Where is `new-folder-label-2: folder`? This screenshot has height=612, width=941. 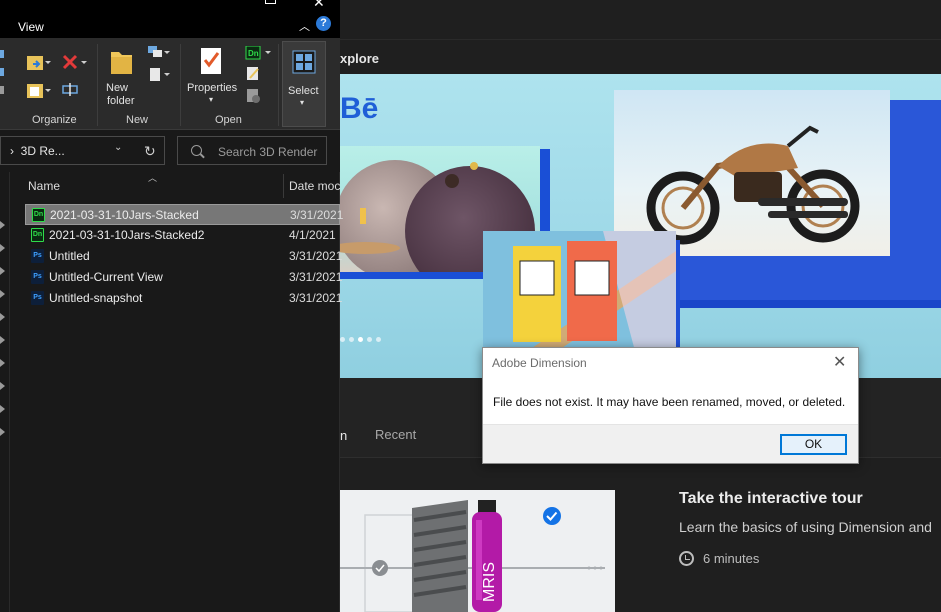 new-folder-label-2: folder is located at coordinates (121, 101).